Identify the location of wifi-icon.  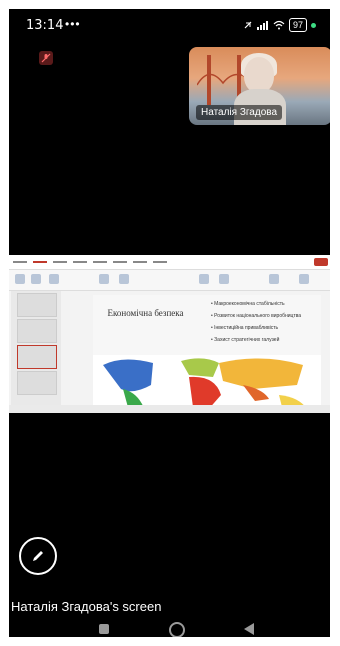
(279, 25).